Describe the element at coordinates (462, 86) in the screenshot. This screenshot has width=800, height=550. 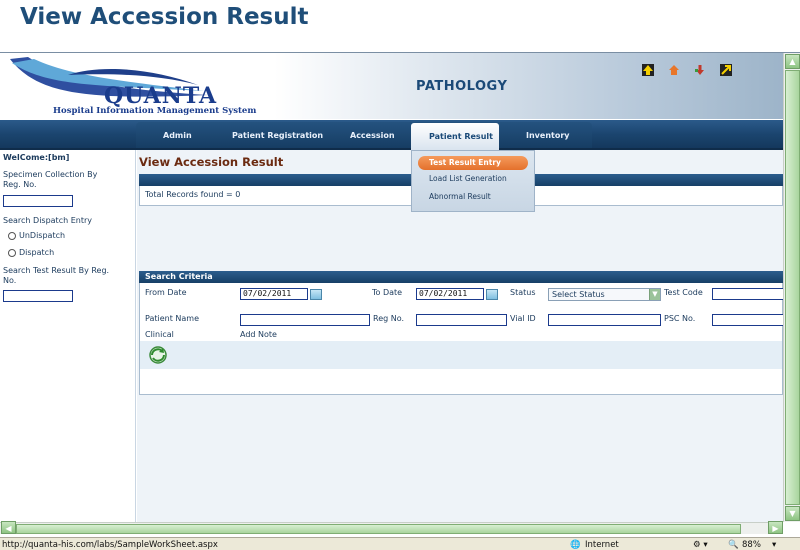
I see `app-title: PATHOLOGY` at that location.